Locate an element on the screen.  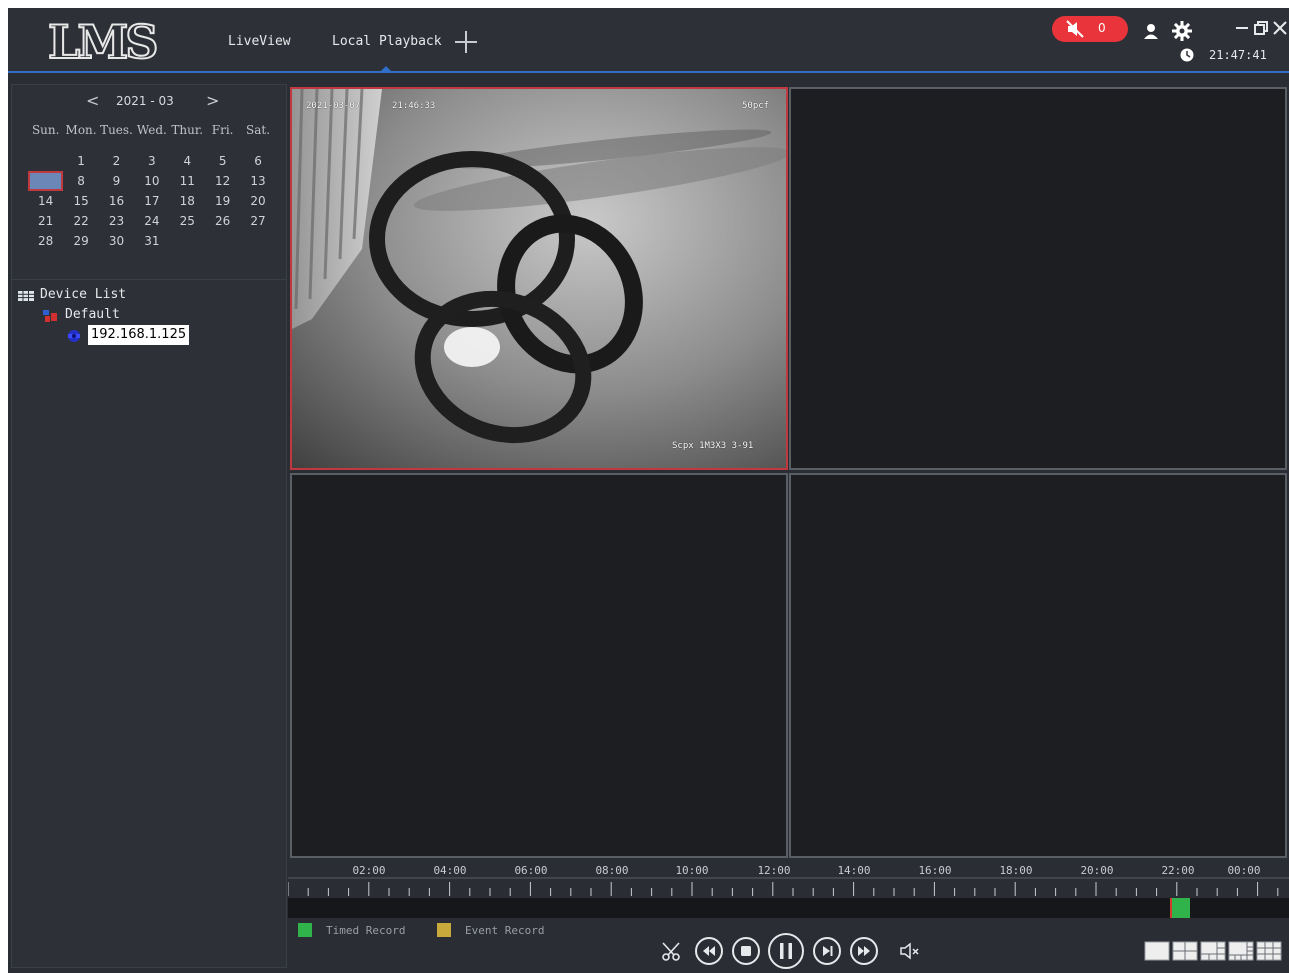
calendar-day: 6 is located at coordinates (257, 161).